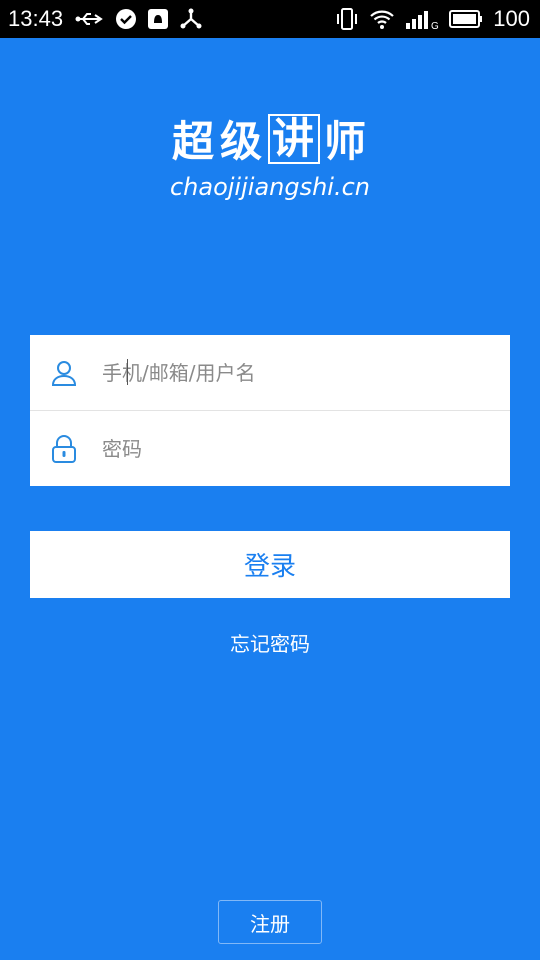  I want to click on logo-title: 超 级 讲 师, so click(270, 138).